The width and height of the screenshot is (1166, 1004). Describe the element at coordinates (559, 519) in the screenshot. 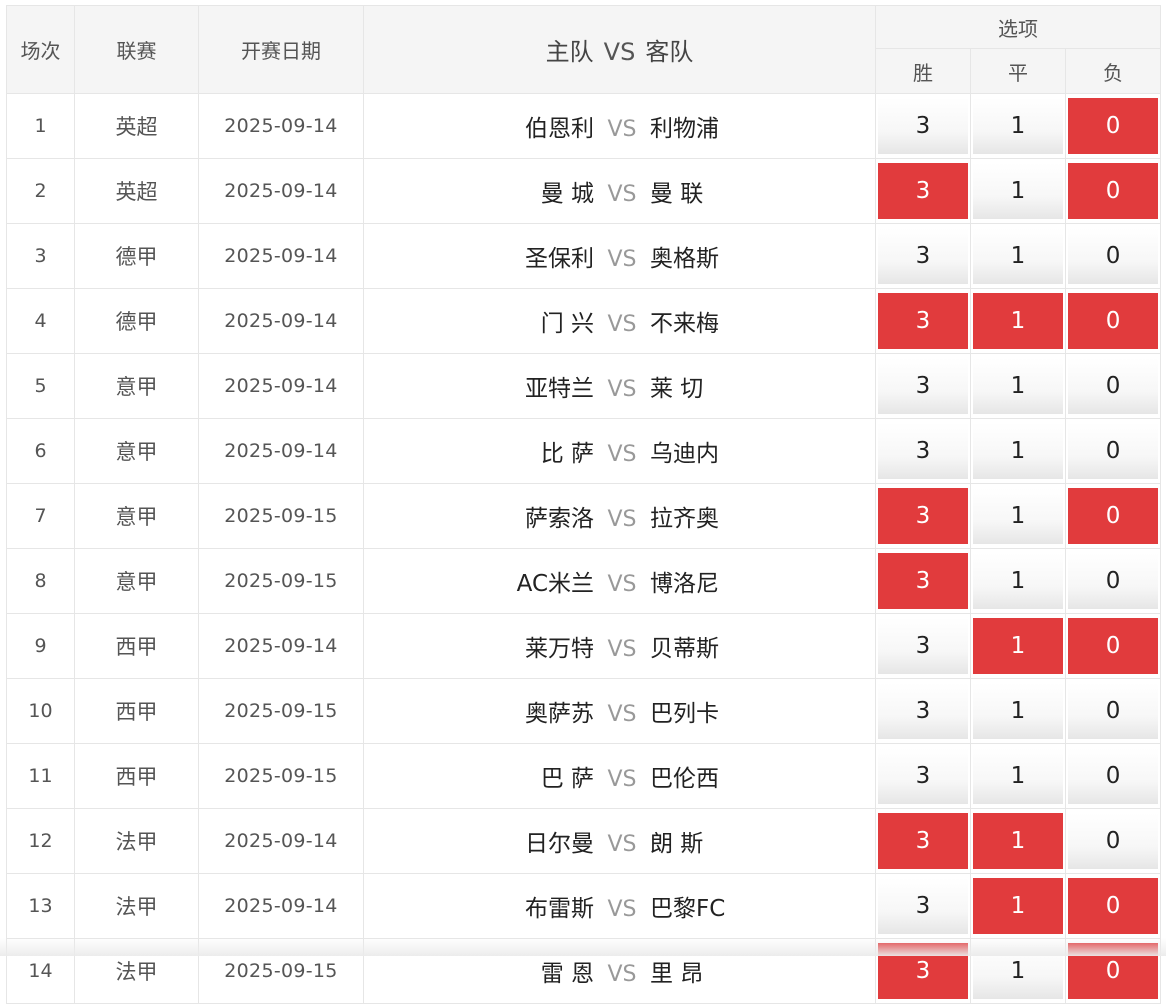

I see `home-team: 萨索洛` at that location.